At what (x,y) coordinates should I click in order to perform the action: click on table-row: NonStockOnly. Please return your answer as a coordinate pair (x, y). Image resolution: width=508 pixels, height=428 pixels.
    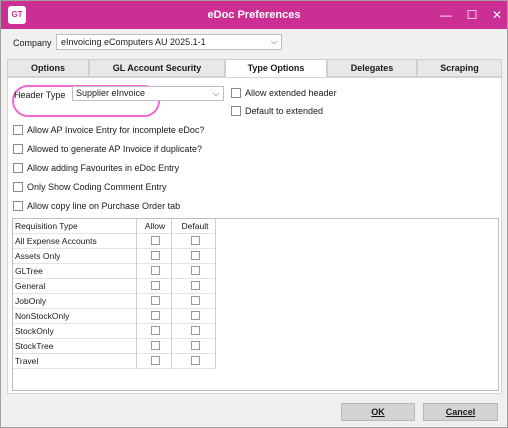
    Looking at the image, I should click on (114, 316).